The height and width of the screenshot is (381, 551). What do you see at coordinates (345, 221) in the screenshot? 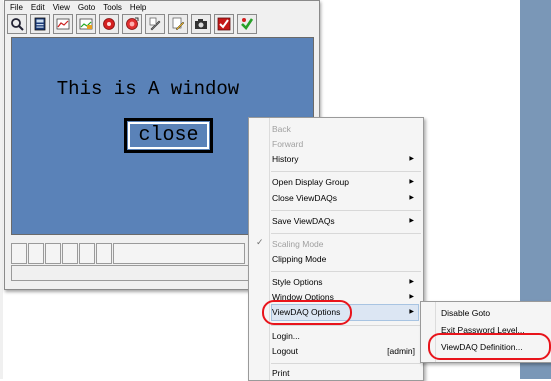
I see `menu-item-save-viewdaqs: Save ViewDAQs ▶` at bounding box center [345, 221].